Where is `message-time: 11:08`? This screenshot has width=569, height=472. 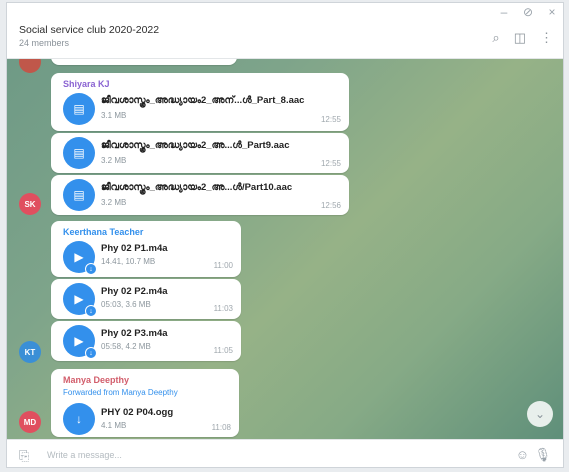
message-time: 11:08 is located at coordinates (221, 427).